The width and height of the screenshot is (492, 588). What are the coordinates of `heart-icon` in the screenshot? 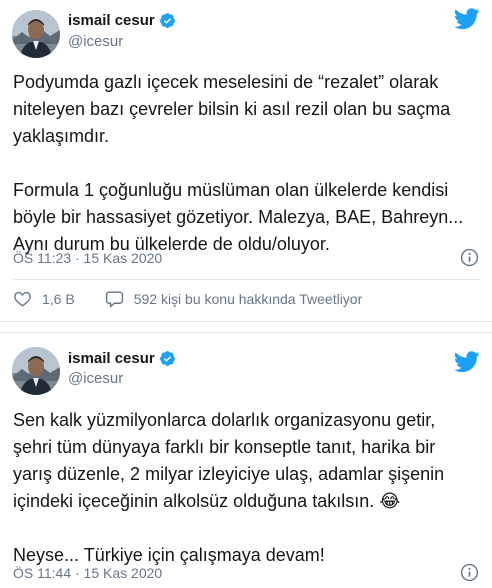 It's located at (22, 299).